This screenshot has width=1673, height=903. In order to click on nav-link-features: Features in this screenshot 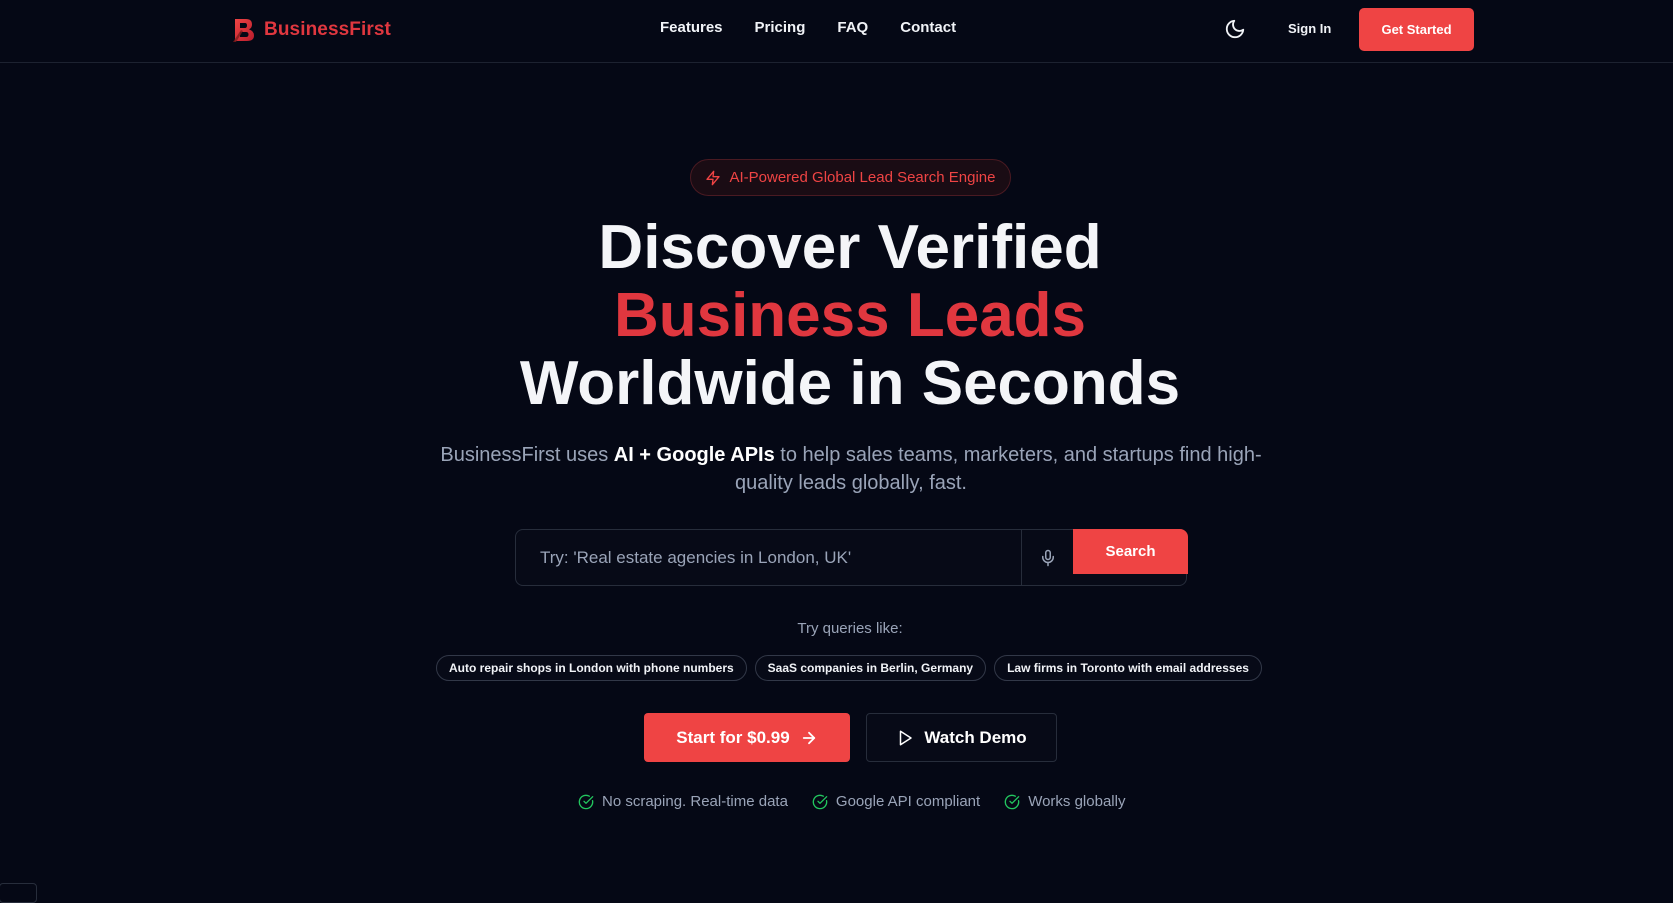, I will do `click(691, 27)`.